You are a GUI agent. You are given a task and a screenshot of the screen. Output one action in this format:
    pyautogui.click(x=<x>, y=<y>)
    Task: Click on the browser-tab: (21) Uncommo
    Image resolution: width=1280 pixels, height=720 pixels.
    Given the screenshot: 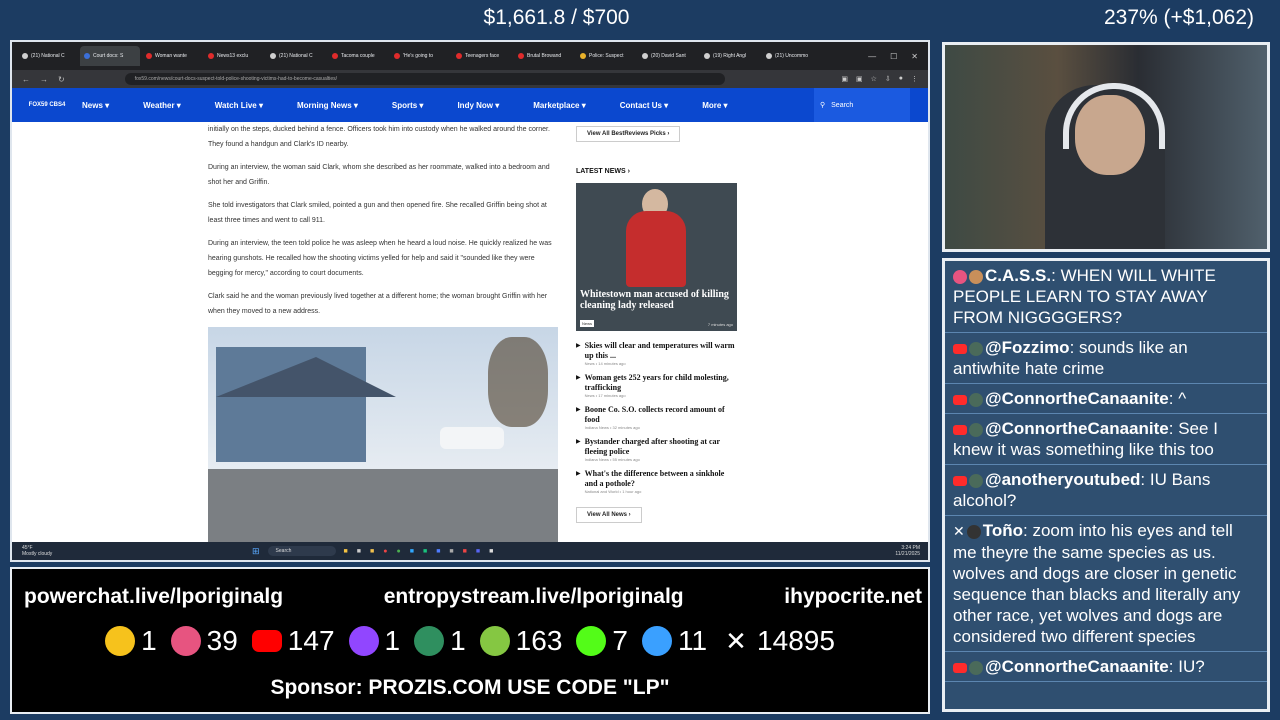 What is the action you would take?
    pyautogui.click(x=792, y=56)
    